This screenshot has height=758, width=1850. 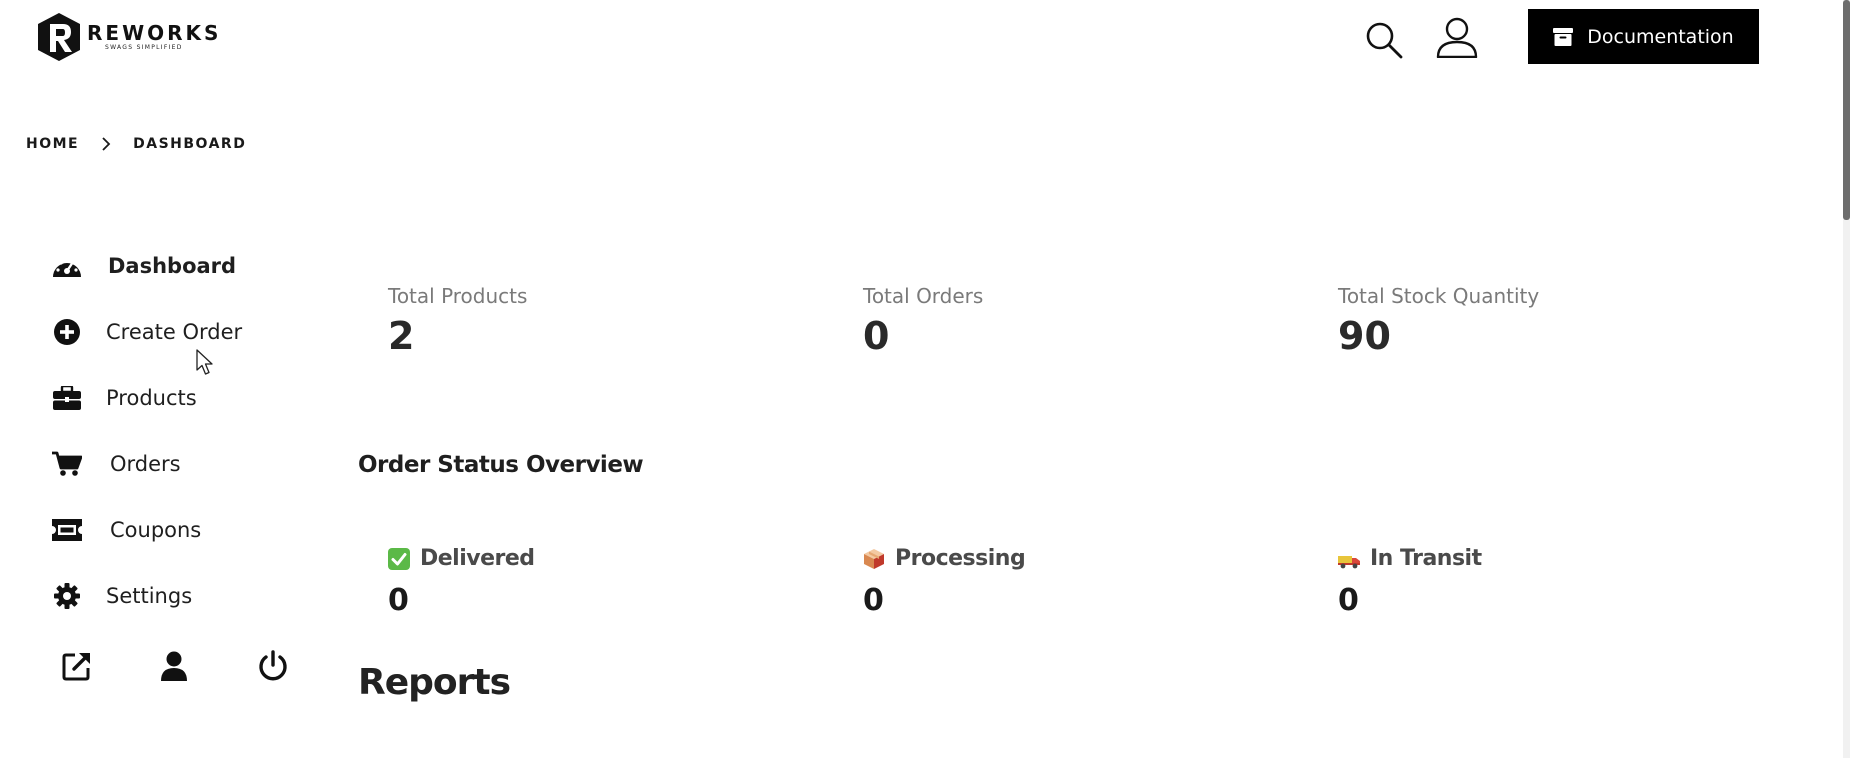 I want to click on sidebar-item-products: Products, so click(x=124, y=398).